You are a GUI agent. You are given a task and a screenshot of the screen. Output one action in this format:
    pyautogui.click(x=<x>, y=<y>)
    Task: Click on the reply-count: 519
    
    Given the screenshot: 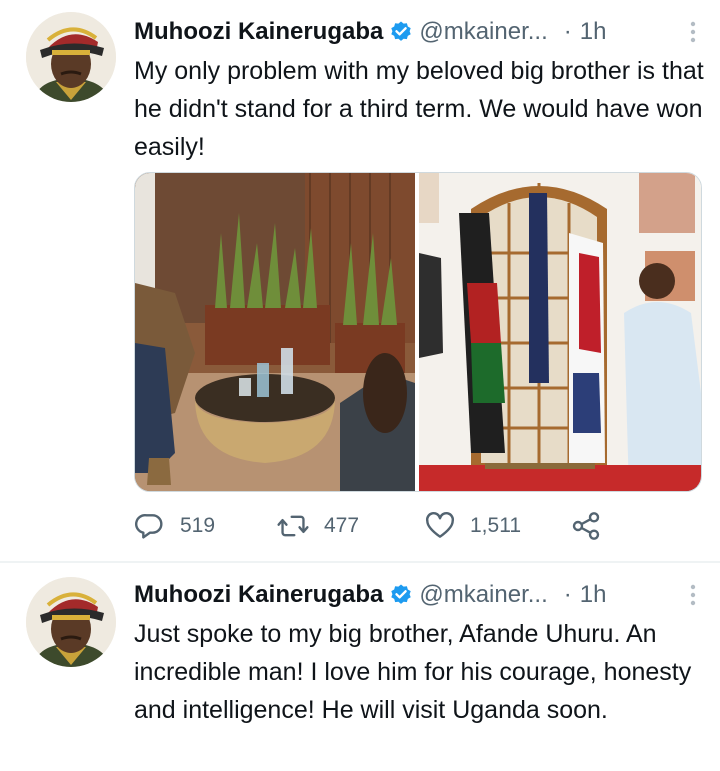 What is the action you would take?
    pyautogui.click(x=198, y=525)
    